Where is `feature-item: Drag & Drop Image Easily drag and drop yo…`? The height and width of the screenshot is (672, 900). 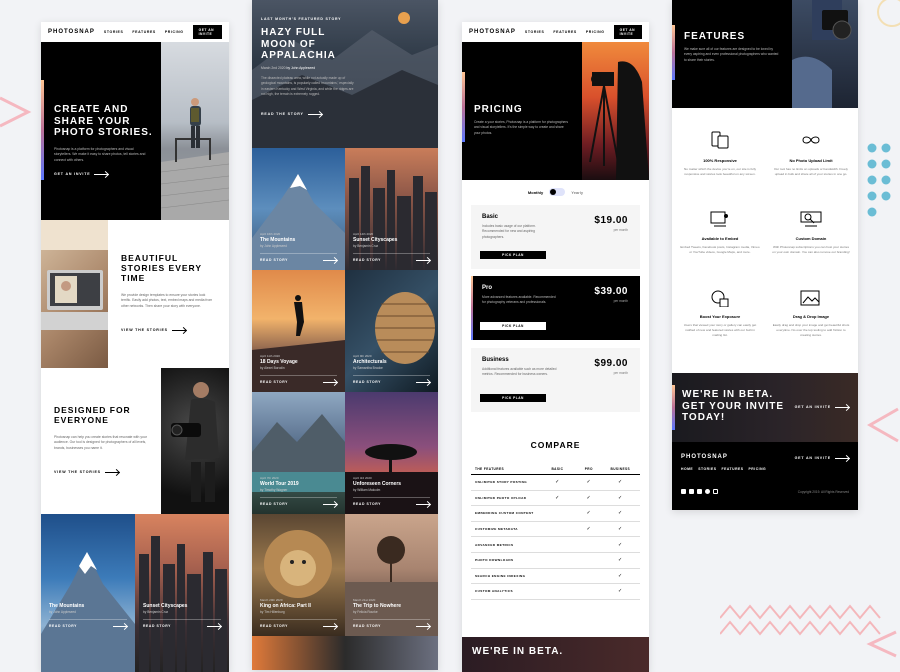
feature-item: Drag & Drop Image Easily drag and drop yo… is located at coordinates (811, 311).